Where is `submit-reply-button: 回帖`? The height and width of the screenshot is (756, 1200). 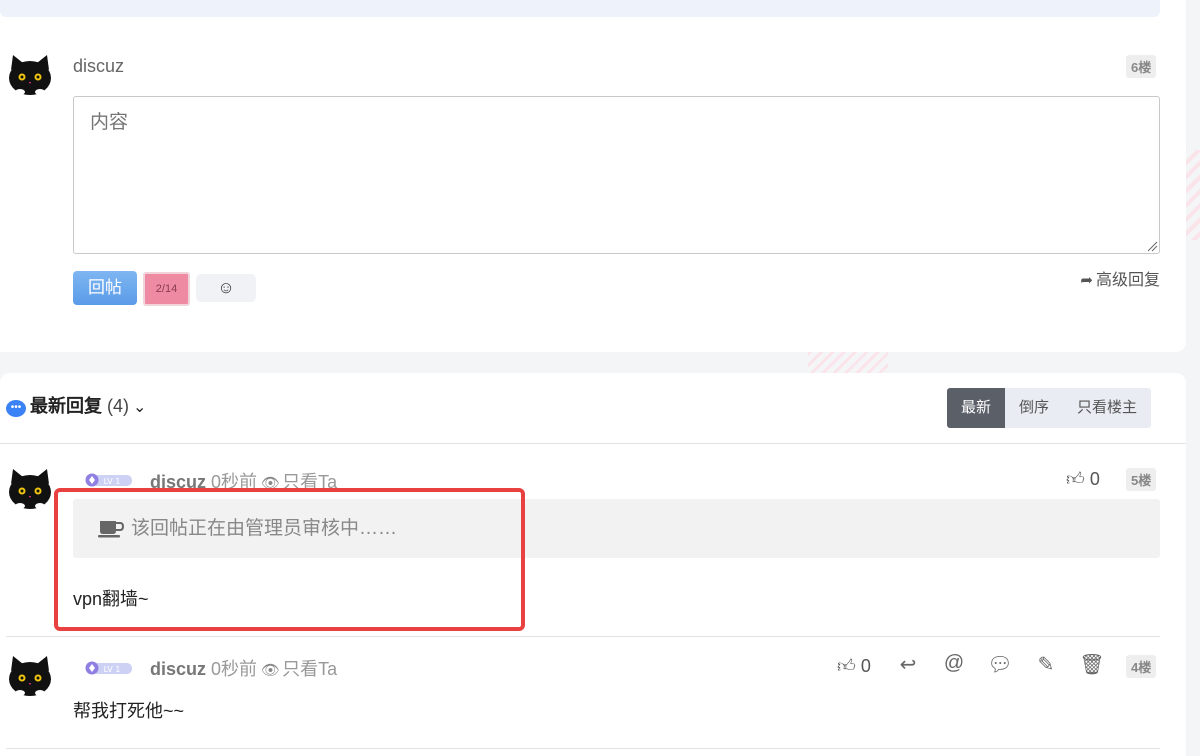
submit-reply-button: 回帖 is located at coordinates (105, 288).